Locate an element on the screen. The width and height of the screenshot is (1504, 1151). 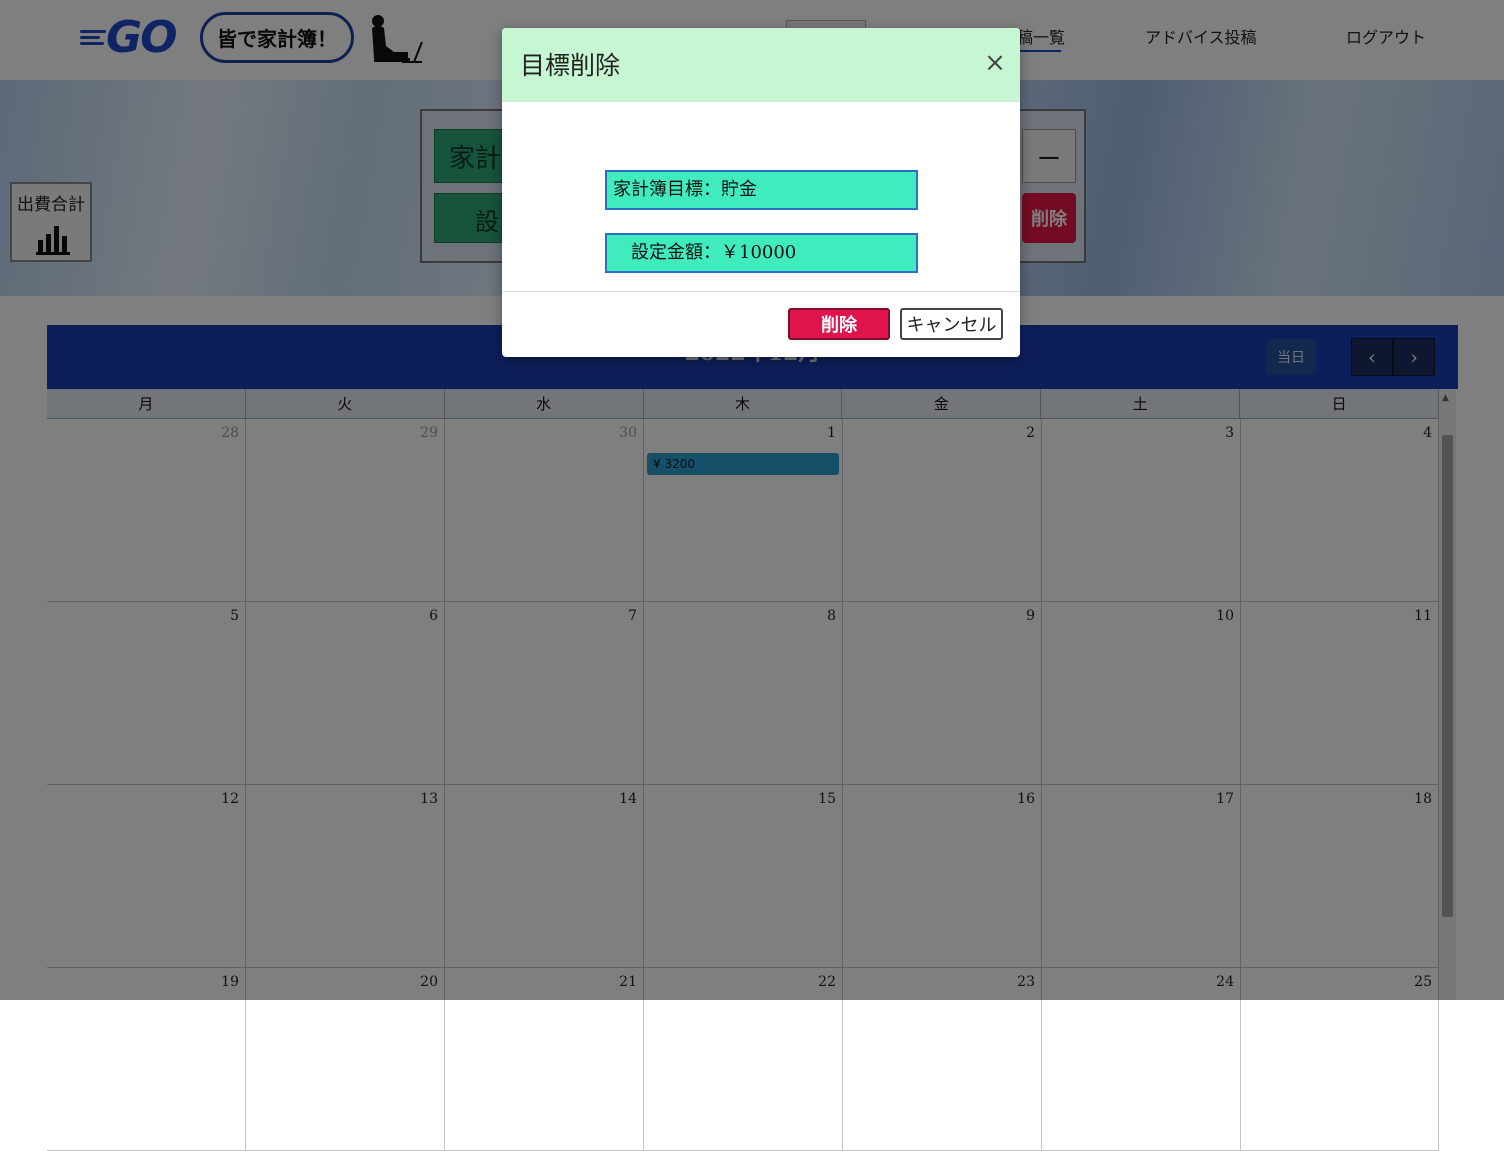
modal-title: 目標削除 is located at coordinates (570, 65).